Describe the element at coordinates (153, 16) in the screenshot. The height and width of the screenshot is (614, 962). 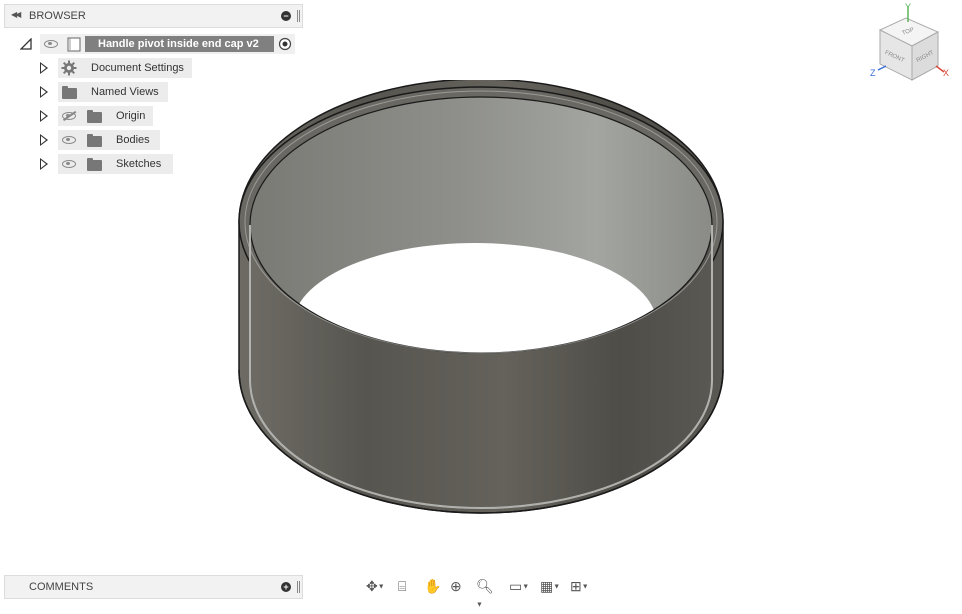
I see `browser-panel-header: ◀◀ BROWSER −` at that location.